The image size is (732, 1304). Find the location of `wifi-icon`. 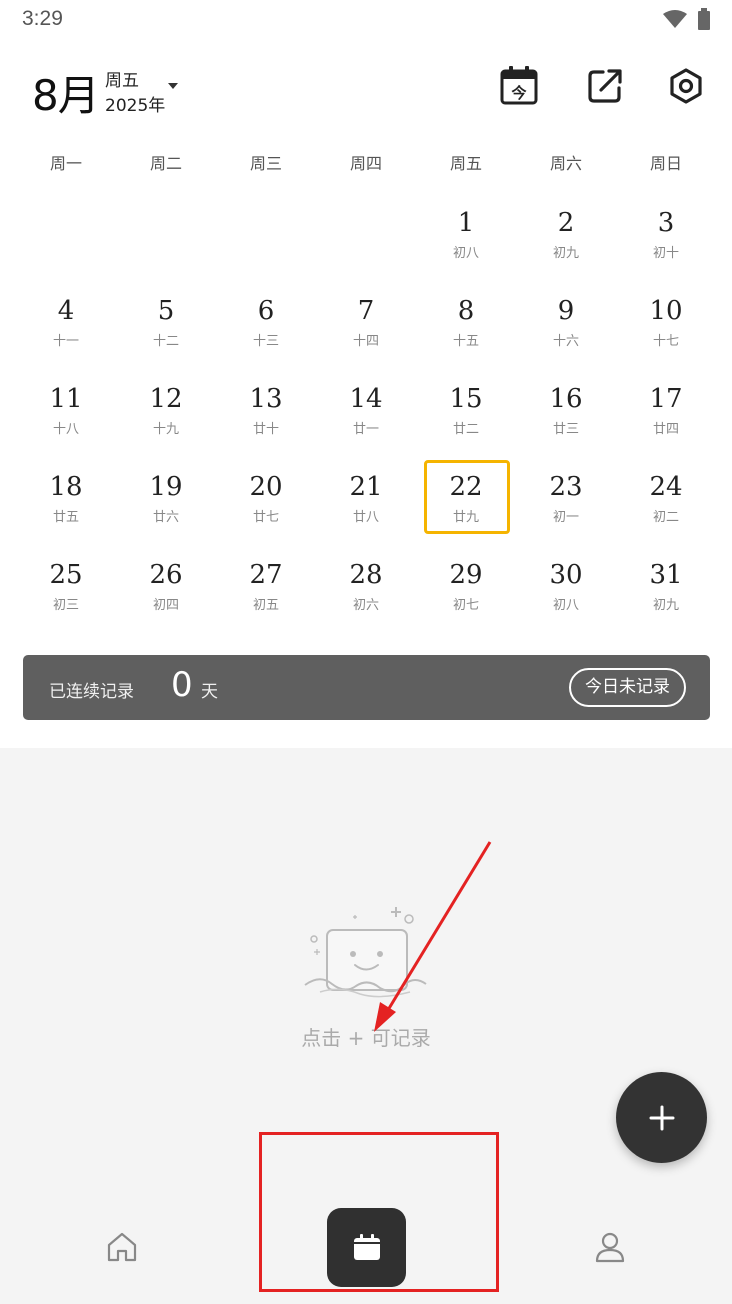

wifi-icon is located at coordinates (675, 19).